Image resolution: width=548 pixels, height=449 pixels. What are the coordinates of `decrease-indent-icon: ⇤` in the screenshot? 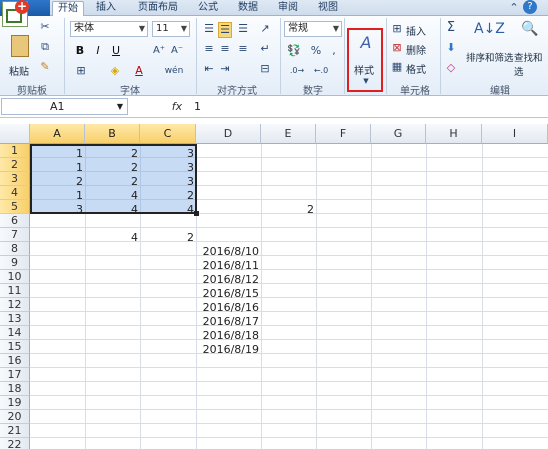 It's located at (209, 69).